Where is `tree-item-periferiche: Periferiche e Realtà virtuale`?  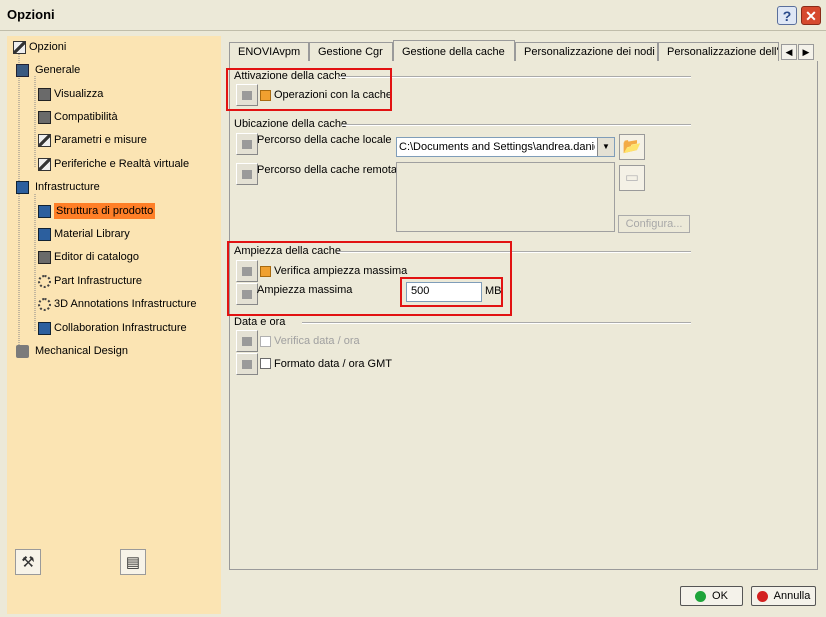 tree-item-periferiche: Periferiche e Realtà virtuale is located at coordinates (113, 164).